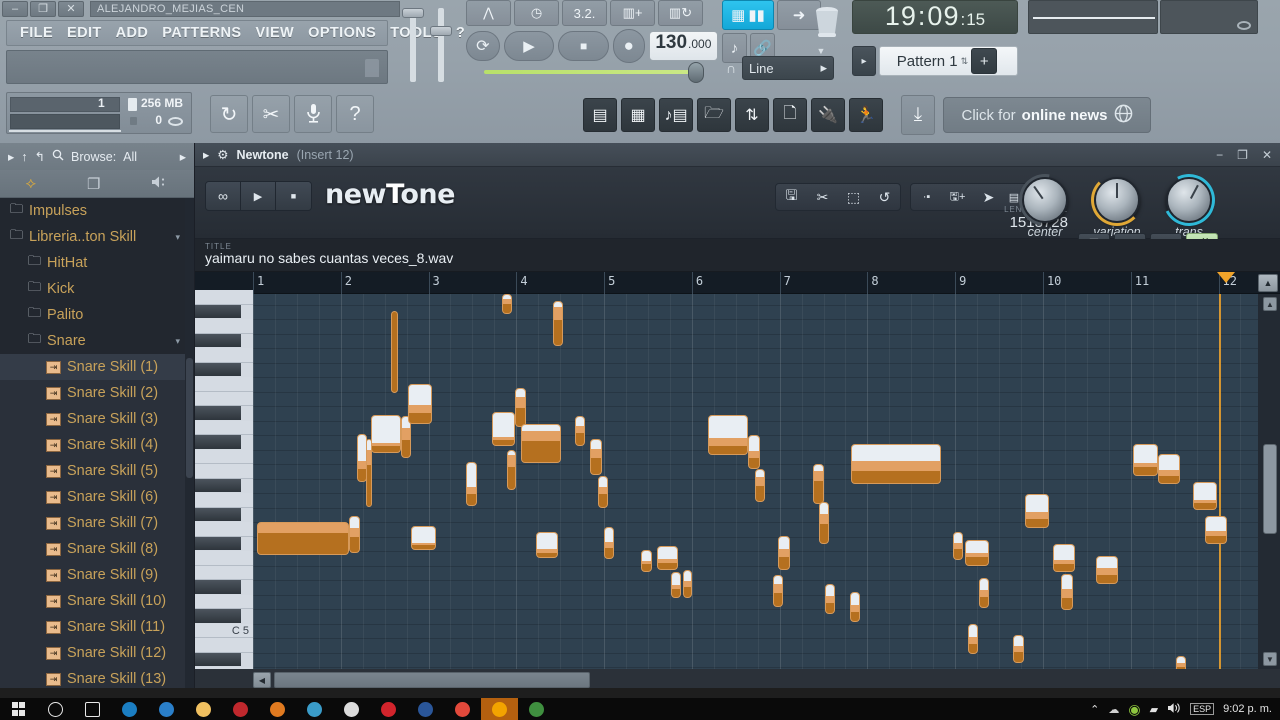  What do you see at coordinates (71, 9) in the screenshot?
I see `window-close-button: ✕` at bounding box center [71, 9].